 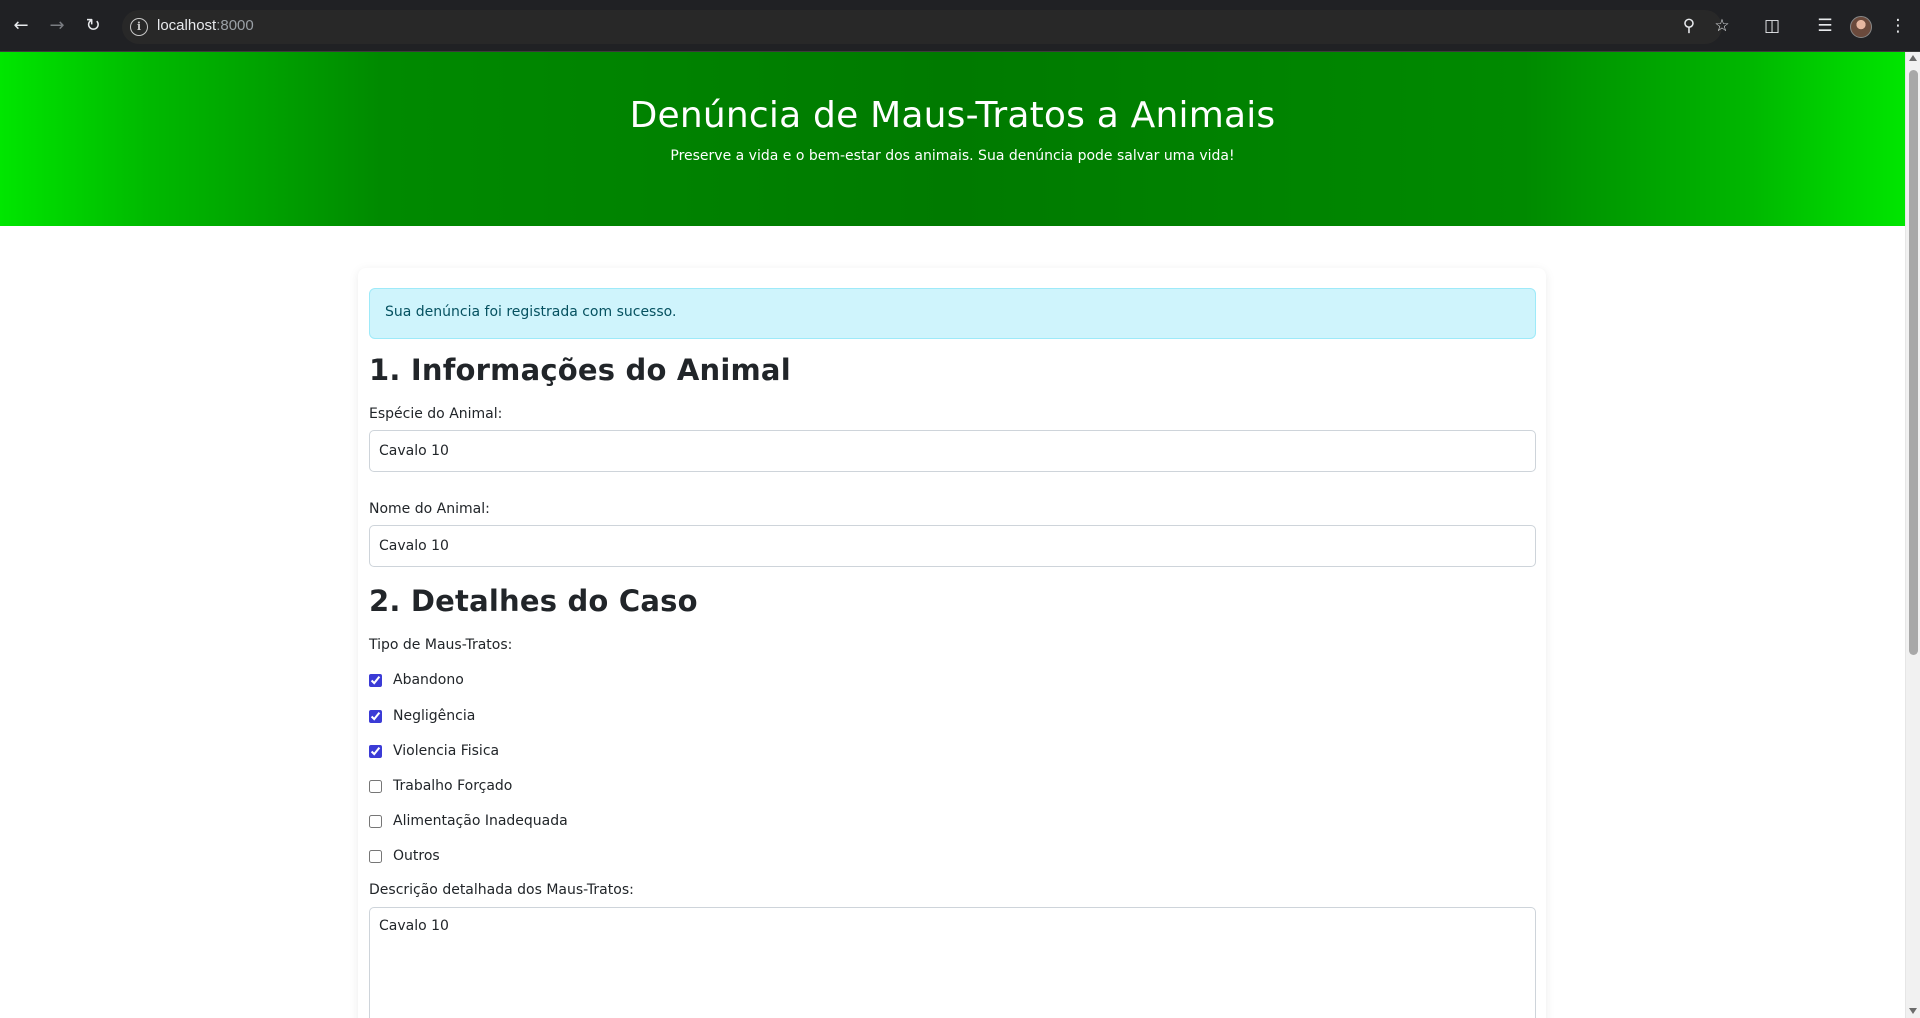 I want to click on abuse-type-option-abandono: Abandono, so click(x=416, y=680).